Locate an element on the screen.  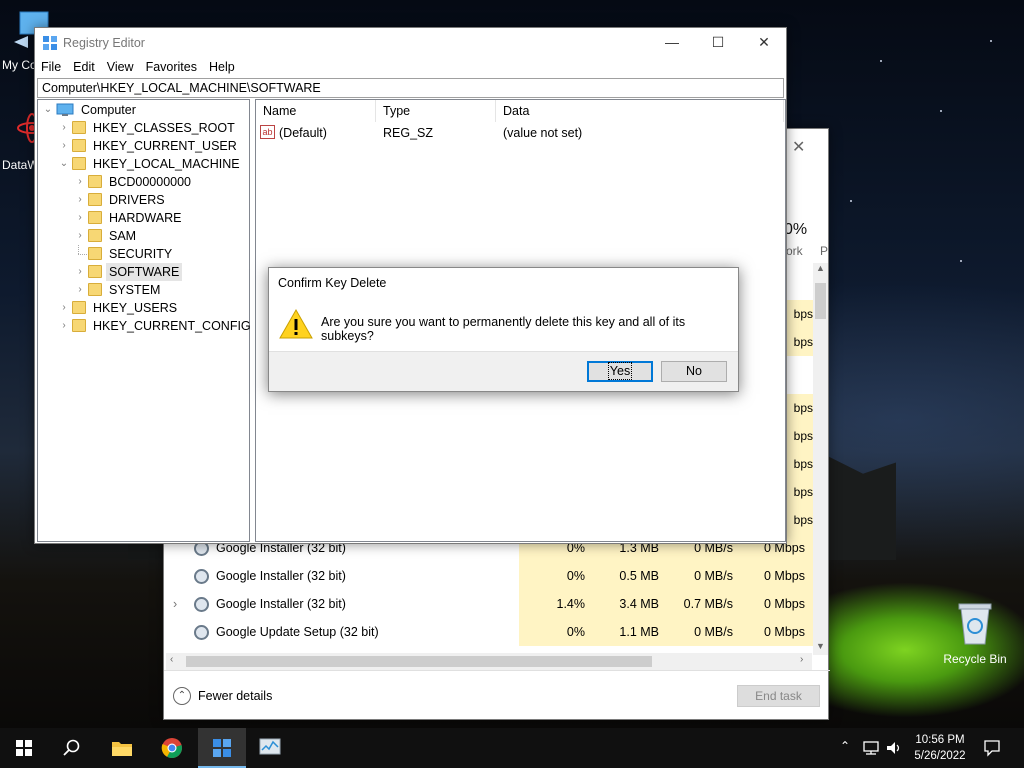
horizontal-scrollbar: ‹ › is located at coordinates (489, 661).